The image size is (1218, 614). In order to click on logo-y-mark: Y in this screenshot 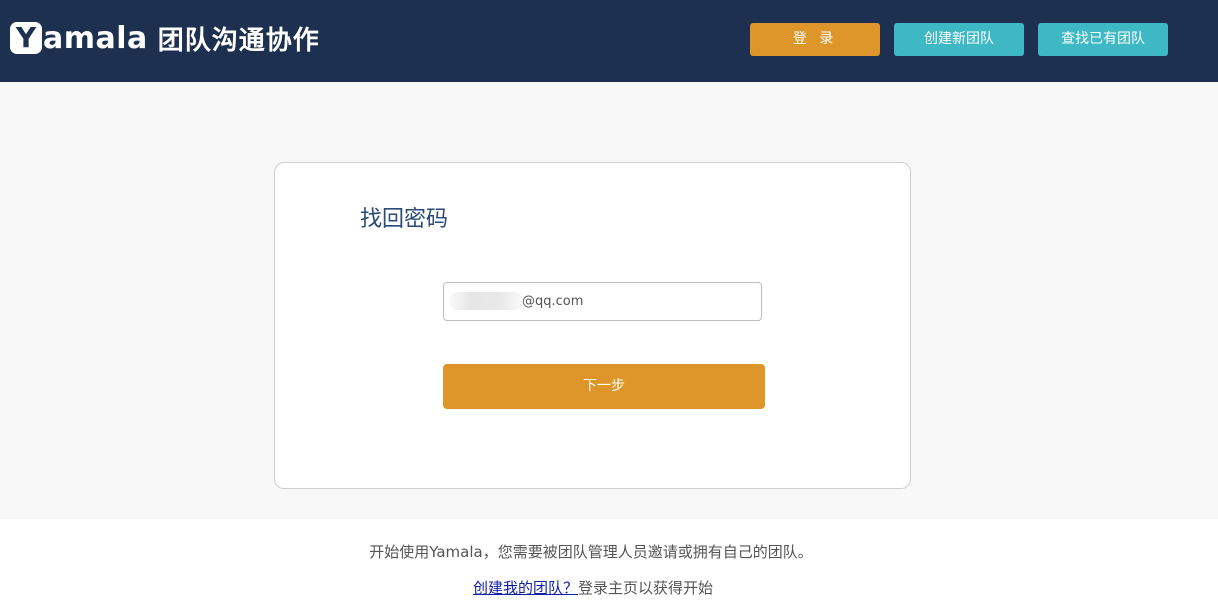, I will do `click(26, 38)`.